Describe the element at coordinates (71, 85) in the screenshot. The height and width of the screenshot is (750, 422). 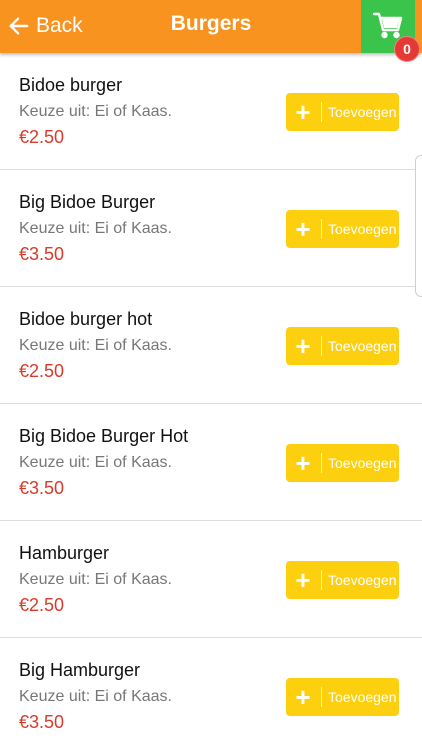
I see `product-name: Bidoe burger` at that location.